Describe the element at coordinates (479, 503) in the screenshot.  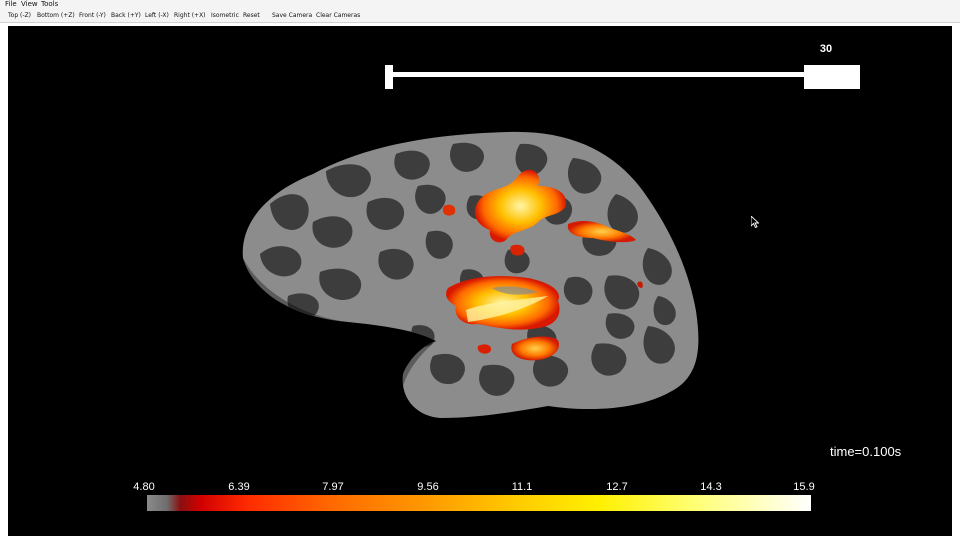
I see `colorbar` at that location.